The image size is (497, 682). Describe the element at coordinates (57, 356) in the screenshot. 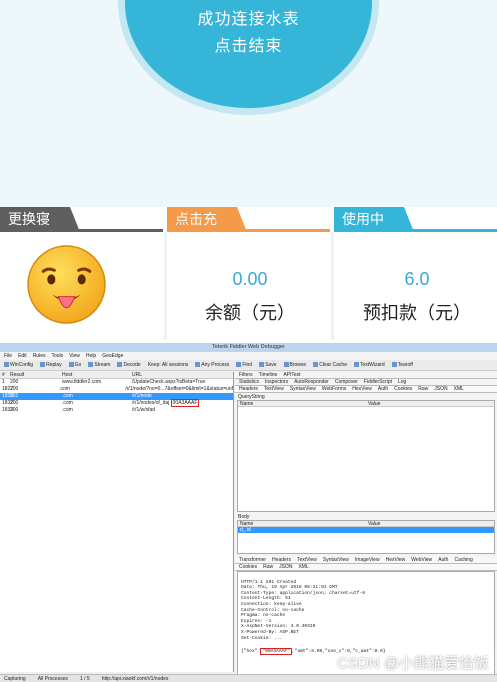

I see `menu-tools: Tools` at that location.